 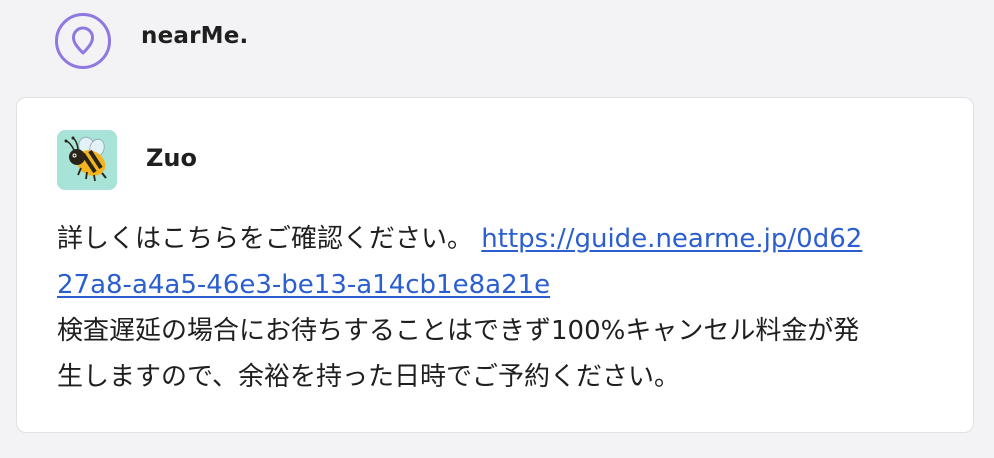 I want to click on message-text-intro: 詳しくはこちらをご確認ください。, so click(x=265, y=239).